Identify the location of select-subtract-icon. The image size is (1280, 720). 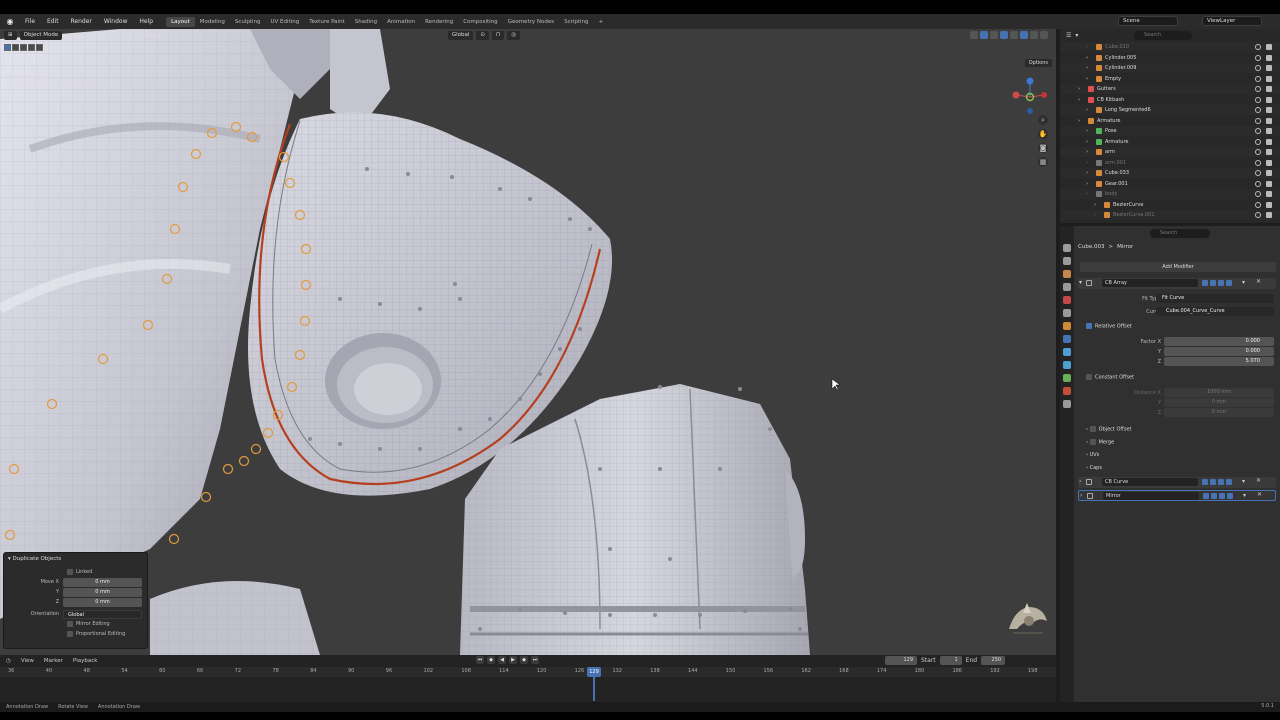
(31, 47).